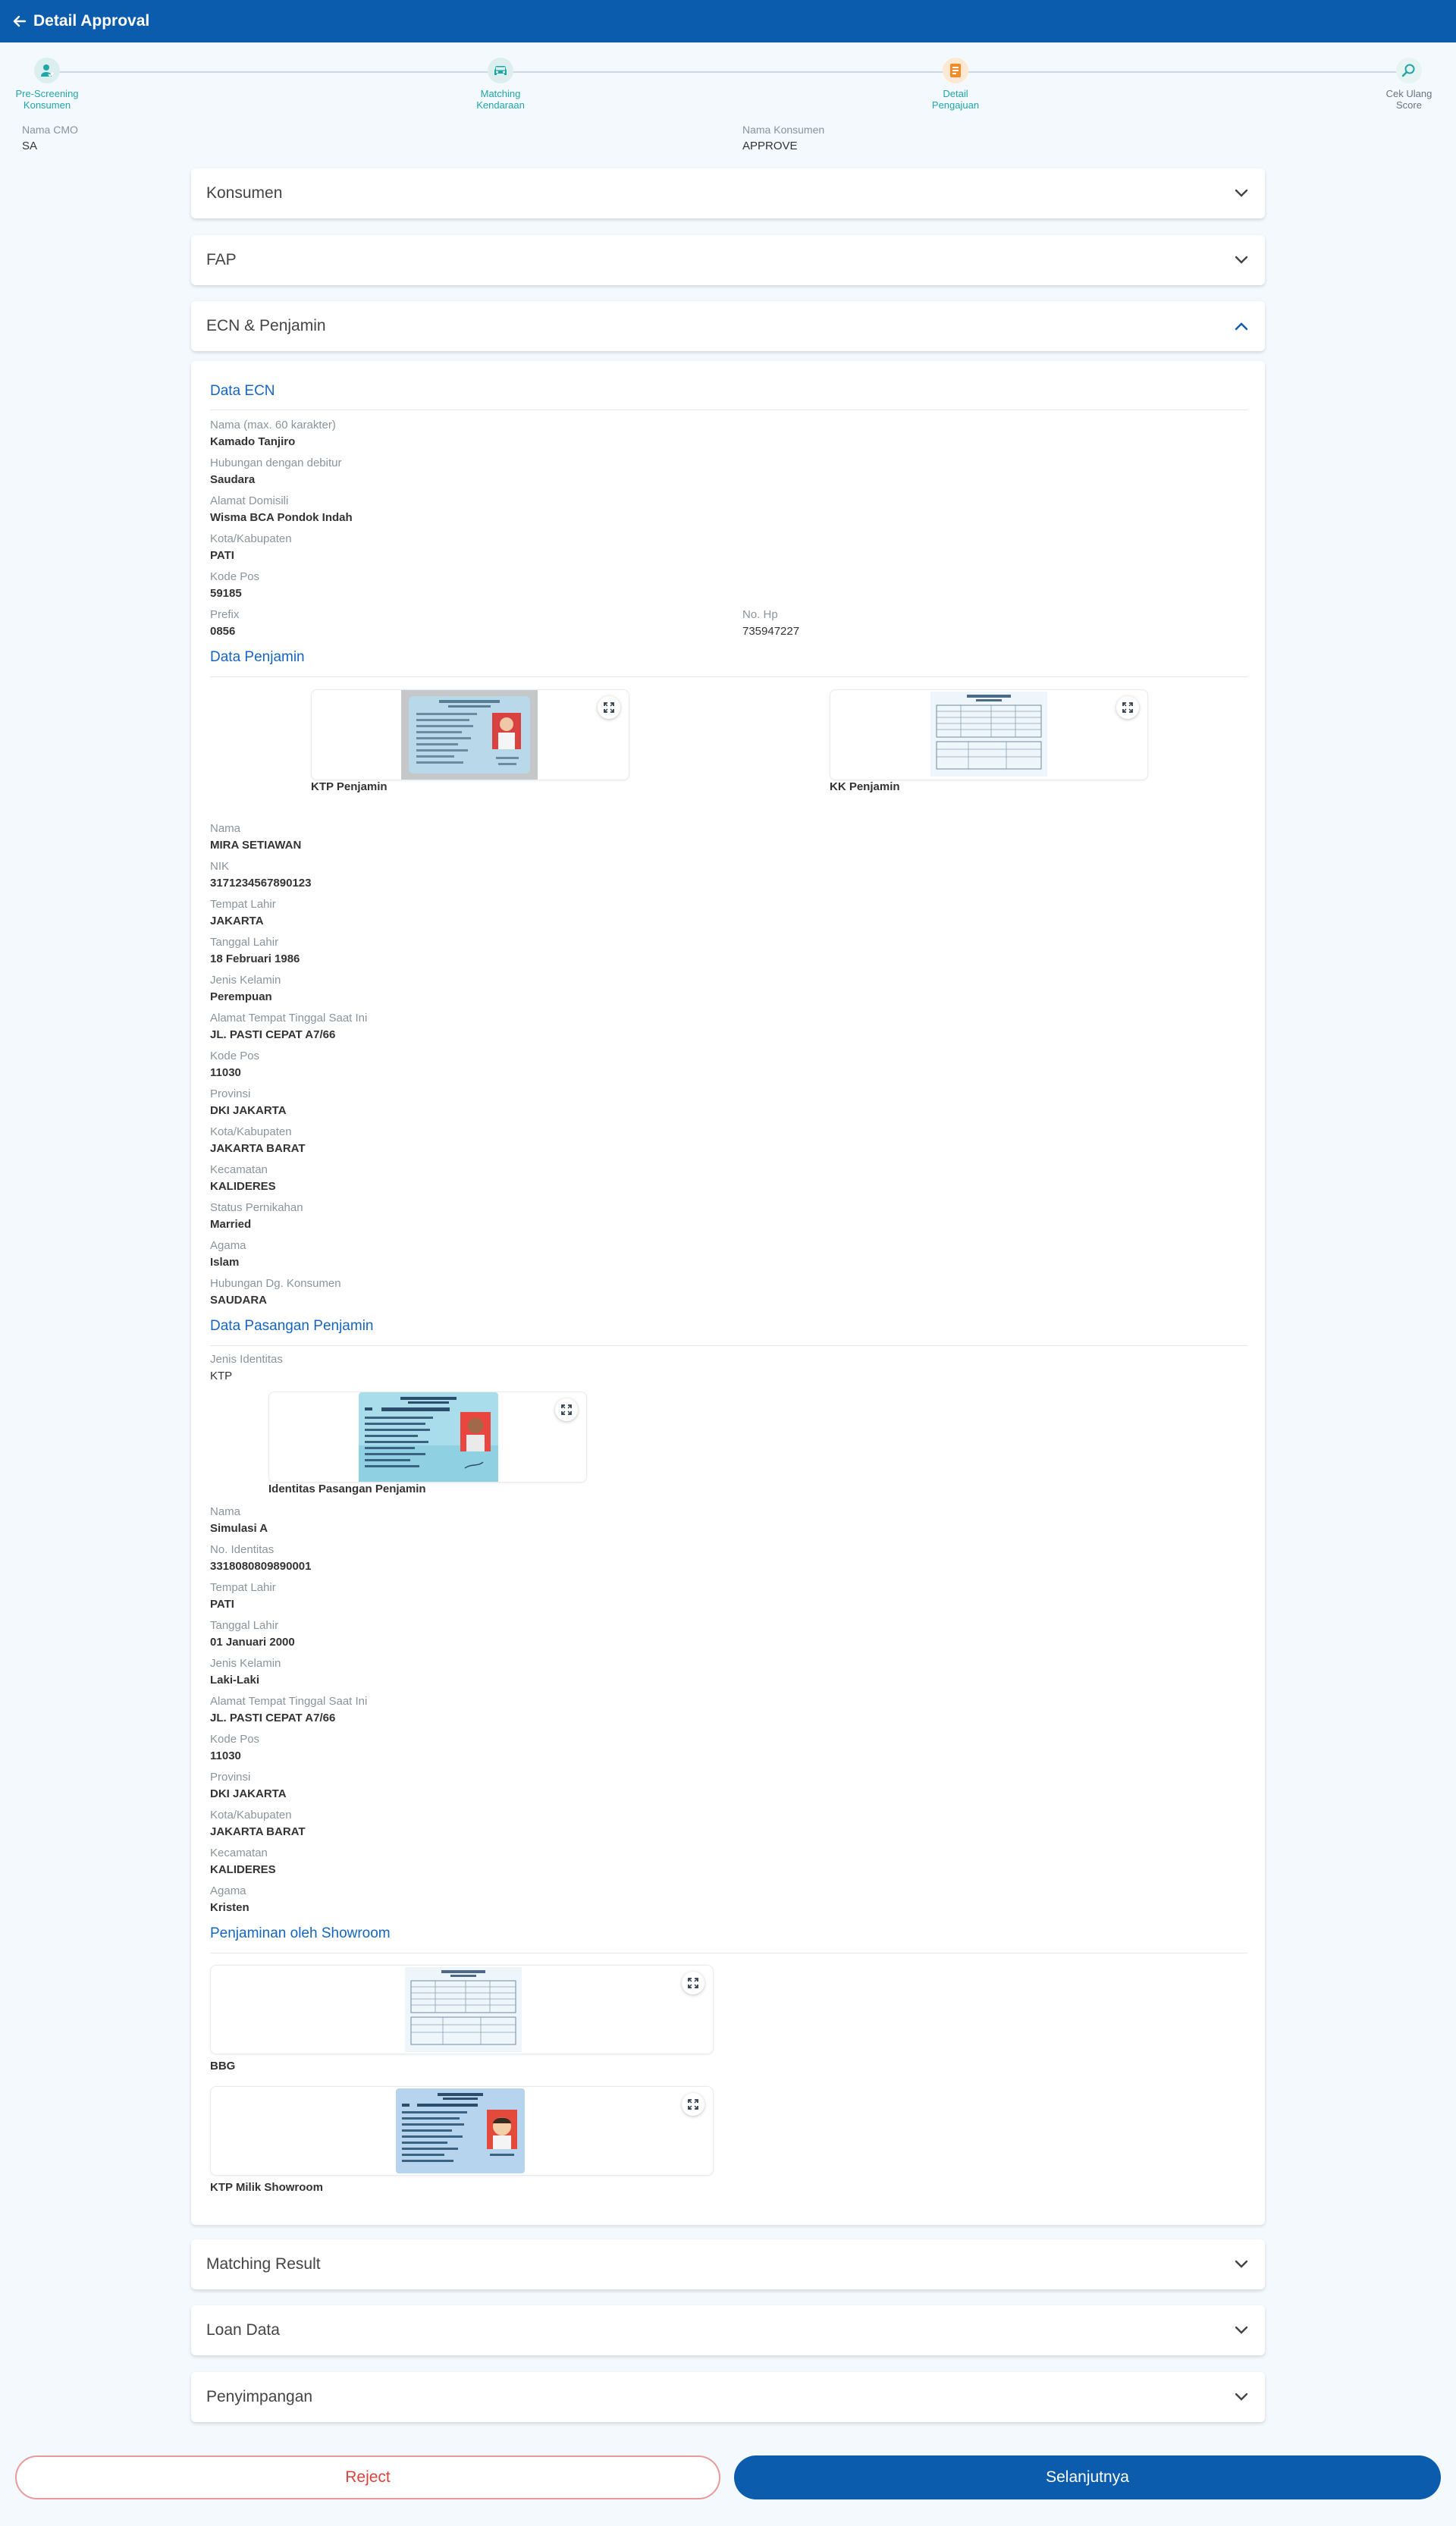  Describe the element at coordinates (243, 1862) in the screenshot. I see `pasangan-field: Kecamatan KALIDERES` at that location.